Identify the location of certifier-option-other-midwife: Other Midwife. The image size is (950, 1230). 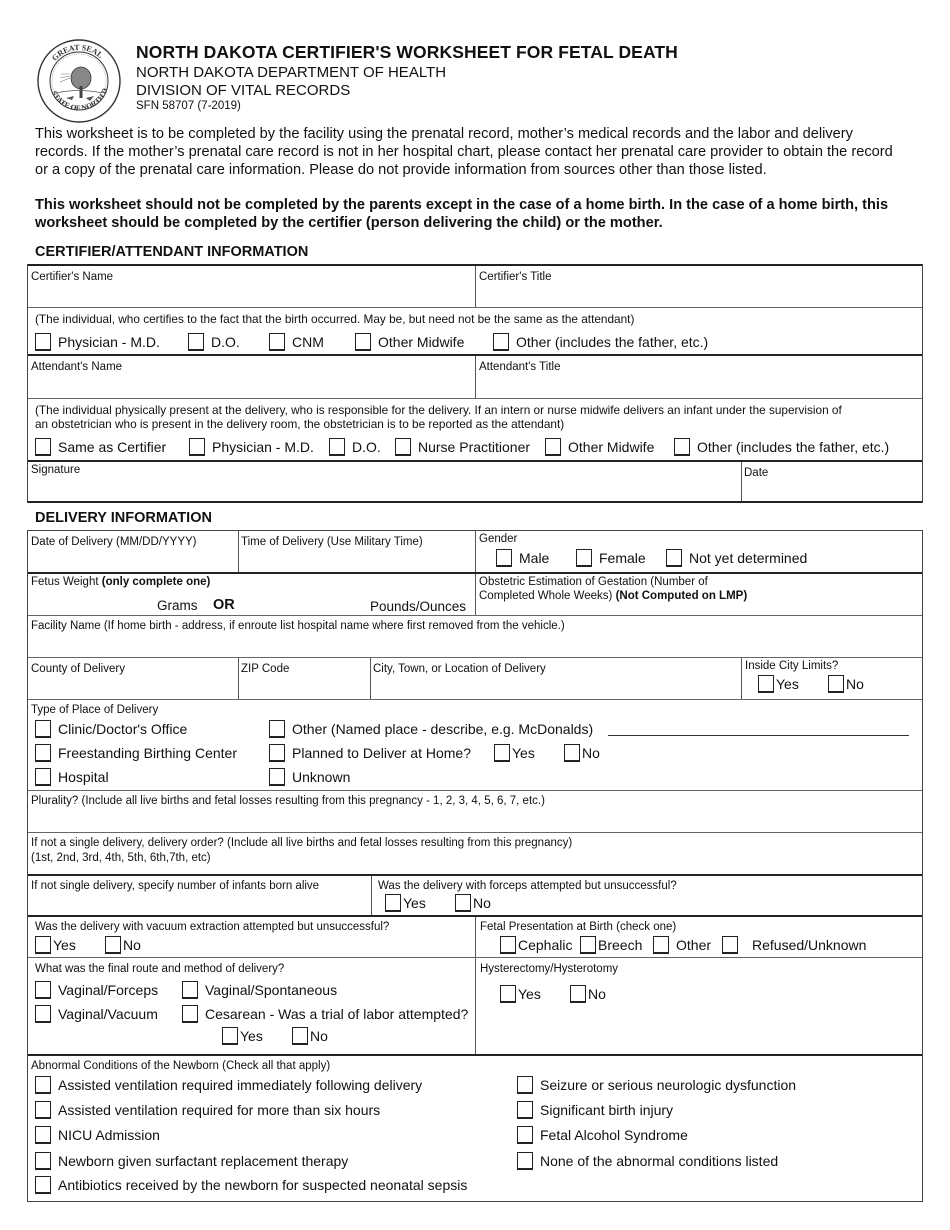
(409, 342).